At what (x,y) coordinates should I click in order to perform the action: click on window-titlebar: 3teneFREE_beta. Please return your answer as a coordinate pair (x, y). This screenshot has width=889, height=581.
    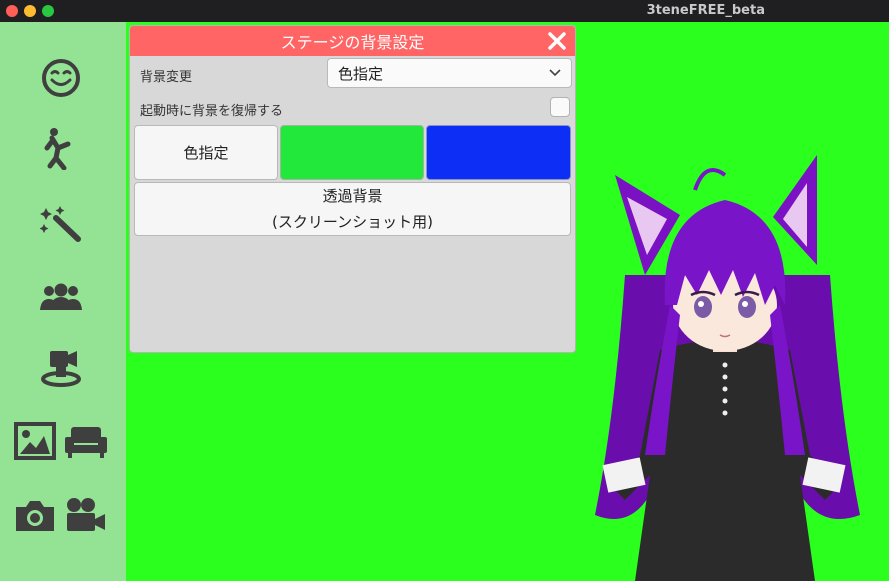
    Looking at the image, I should click on (444, 11).